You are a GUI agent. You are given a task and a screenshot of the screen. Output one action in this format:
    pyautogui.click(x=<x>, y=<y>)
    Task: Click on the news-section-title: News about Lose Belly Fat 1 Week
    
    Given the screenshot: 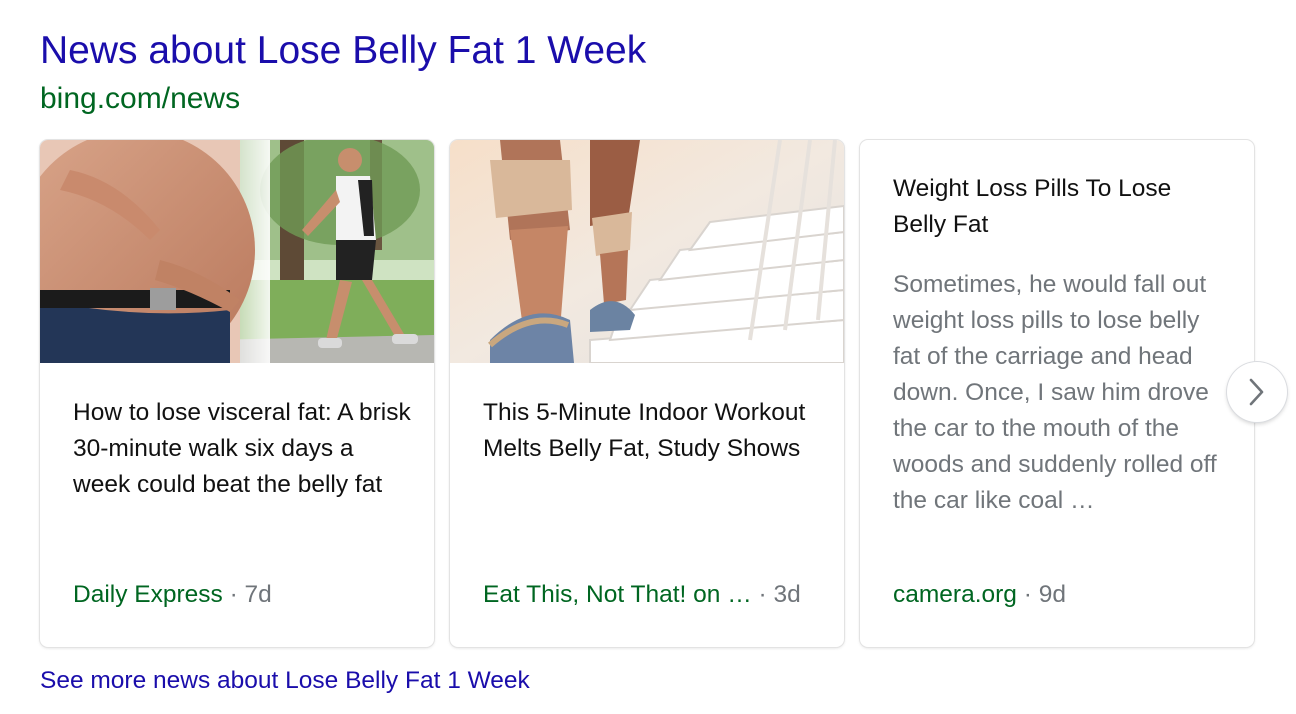 What is the action you would take?
    pyautogui.click(x=343, y=51)
    